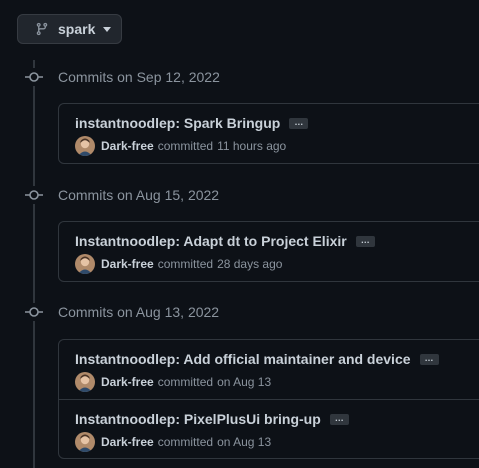 The image size is (479, 468). I want to click on day-header: Commits on Sep 12, 2022, so click(122, 77).